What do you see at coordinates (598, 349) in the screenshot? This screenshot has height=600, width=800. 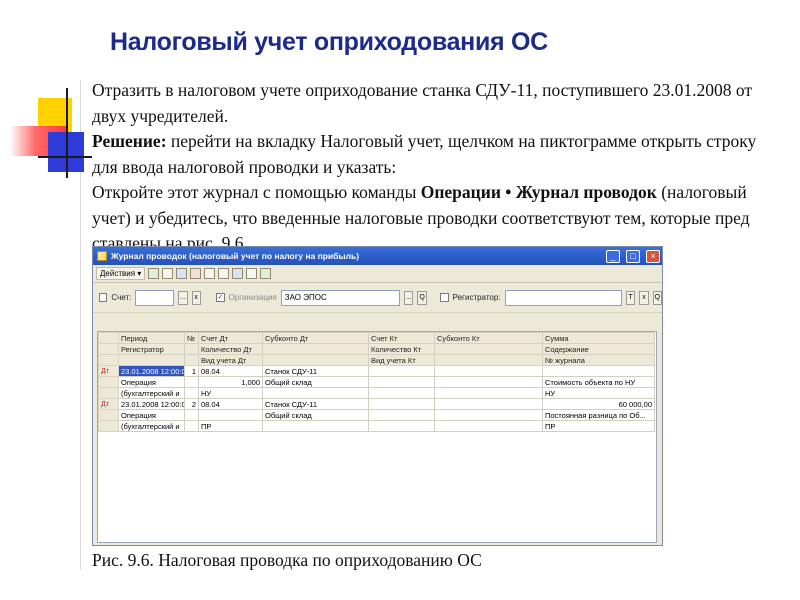 I see `column-header: Содержание` at bounding box center [598, 349].